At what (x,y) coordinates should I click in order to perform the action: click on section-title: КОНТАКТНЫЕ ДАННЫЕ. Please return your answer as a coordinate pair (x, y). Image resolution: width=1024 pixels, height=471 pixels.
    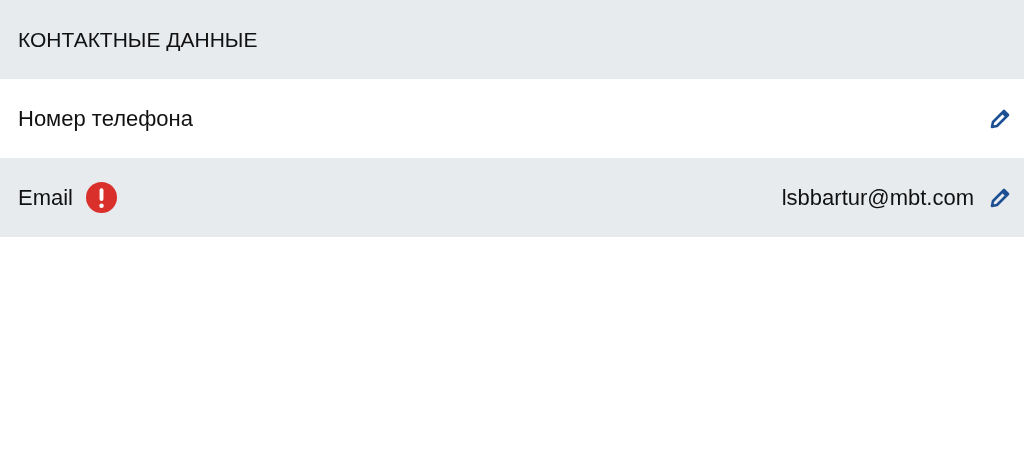
    Looking at the image, I should click on (138, 39).